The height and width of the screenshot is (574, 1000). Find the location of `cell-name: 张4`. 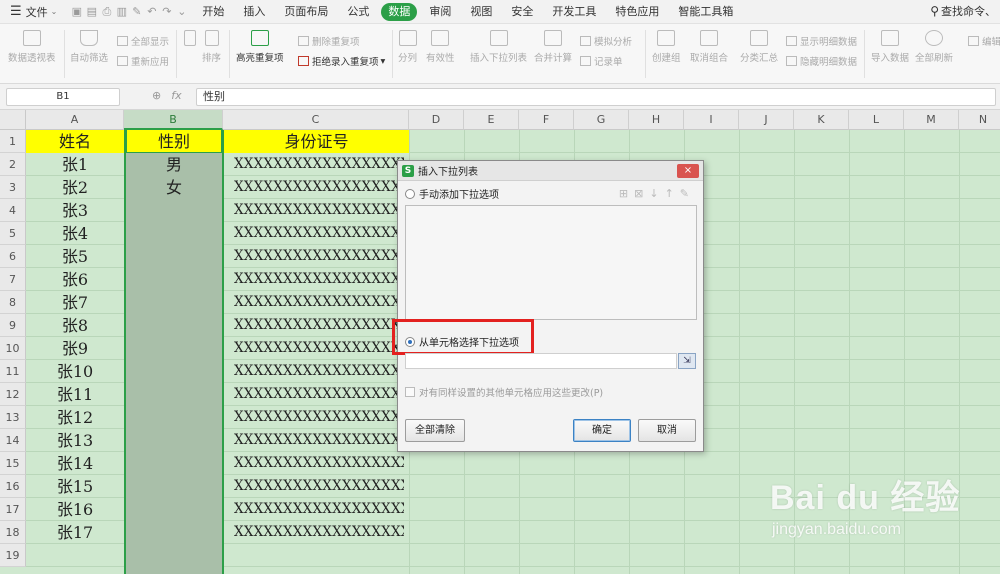

cell-name: 张4 is located at coordinates (75, 233).